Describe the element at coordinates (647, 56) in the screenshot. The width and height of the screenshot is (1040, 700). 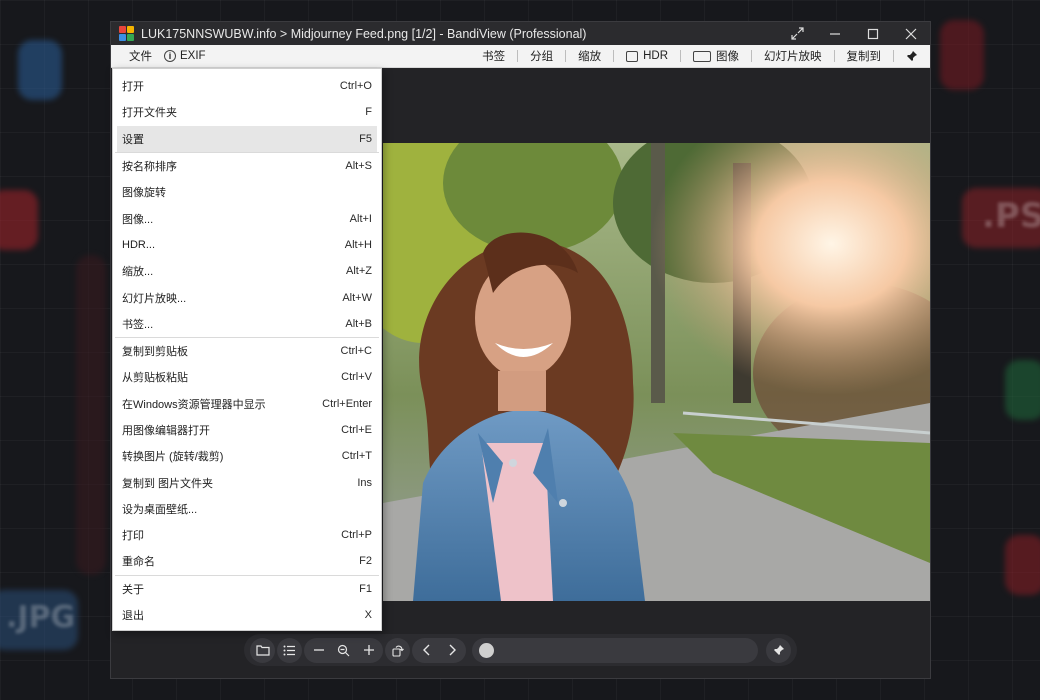
I see `menu-hdr: HDR` at that location.